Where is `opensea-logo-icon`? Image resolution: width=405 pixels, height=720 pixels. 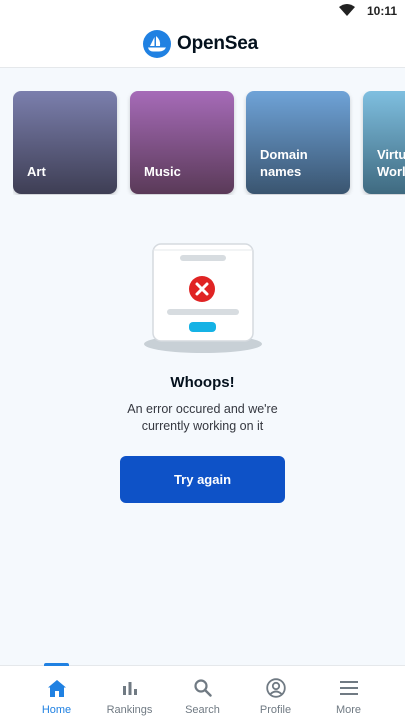 opensea-logo-icon is located at coordinates (157, 44).